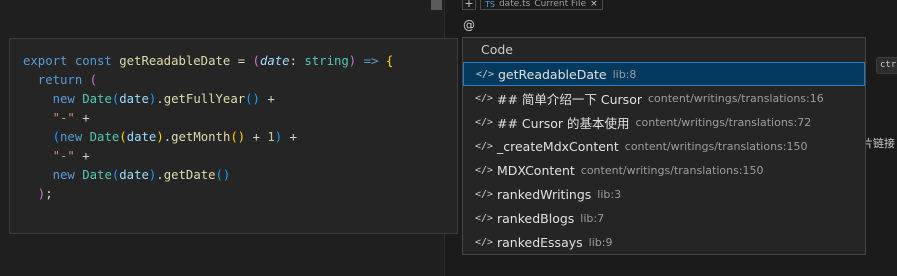 The width and height of the screenshot is (897, 276). Describe the element at coordinates (436, 5) in the screenshot. I see `editor-scrollbar` at that location.